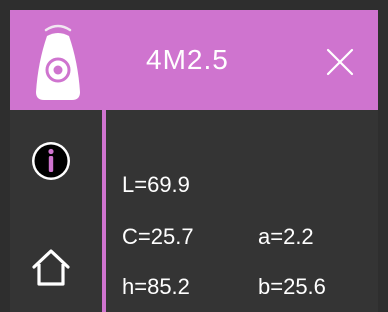 The image size is (388, 312). I want to click on info-icon, so click(51, 161).